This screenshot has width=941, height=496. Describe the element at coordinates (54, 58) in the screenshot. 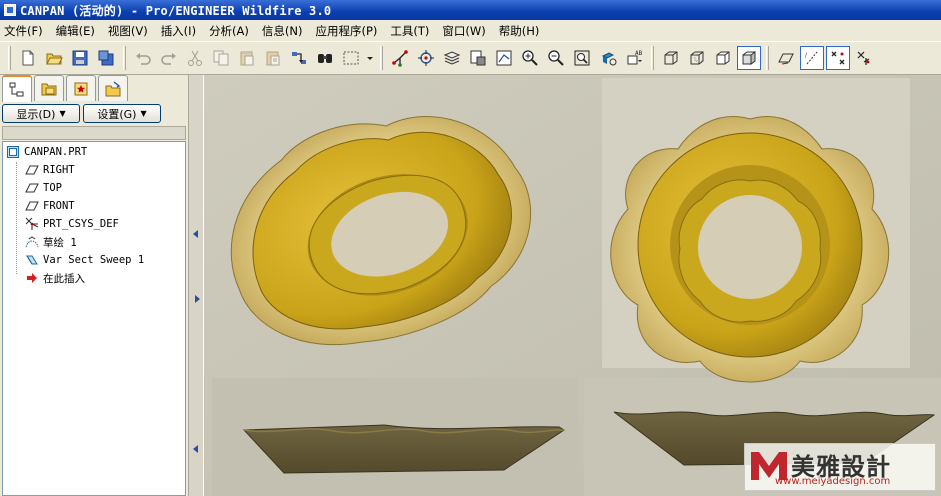

I see `open-folder-icon` at that location.